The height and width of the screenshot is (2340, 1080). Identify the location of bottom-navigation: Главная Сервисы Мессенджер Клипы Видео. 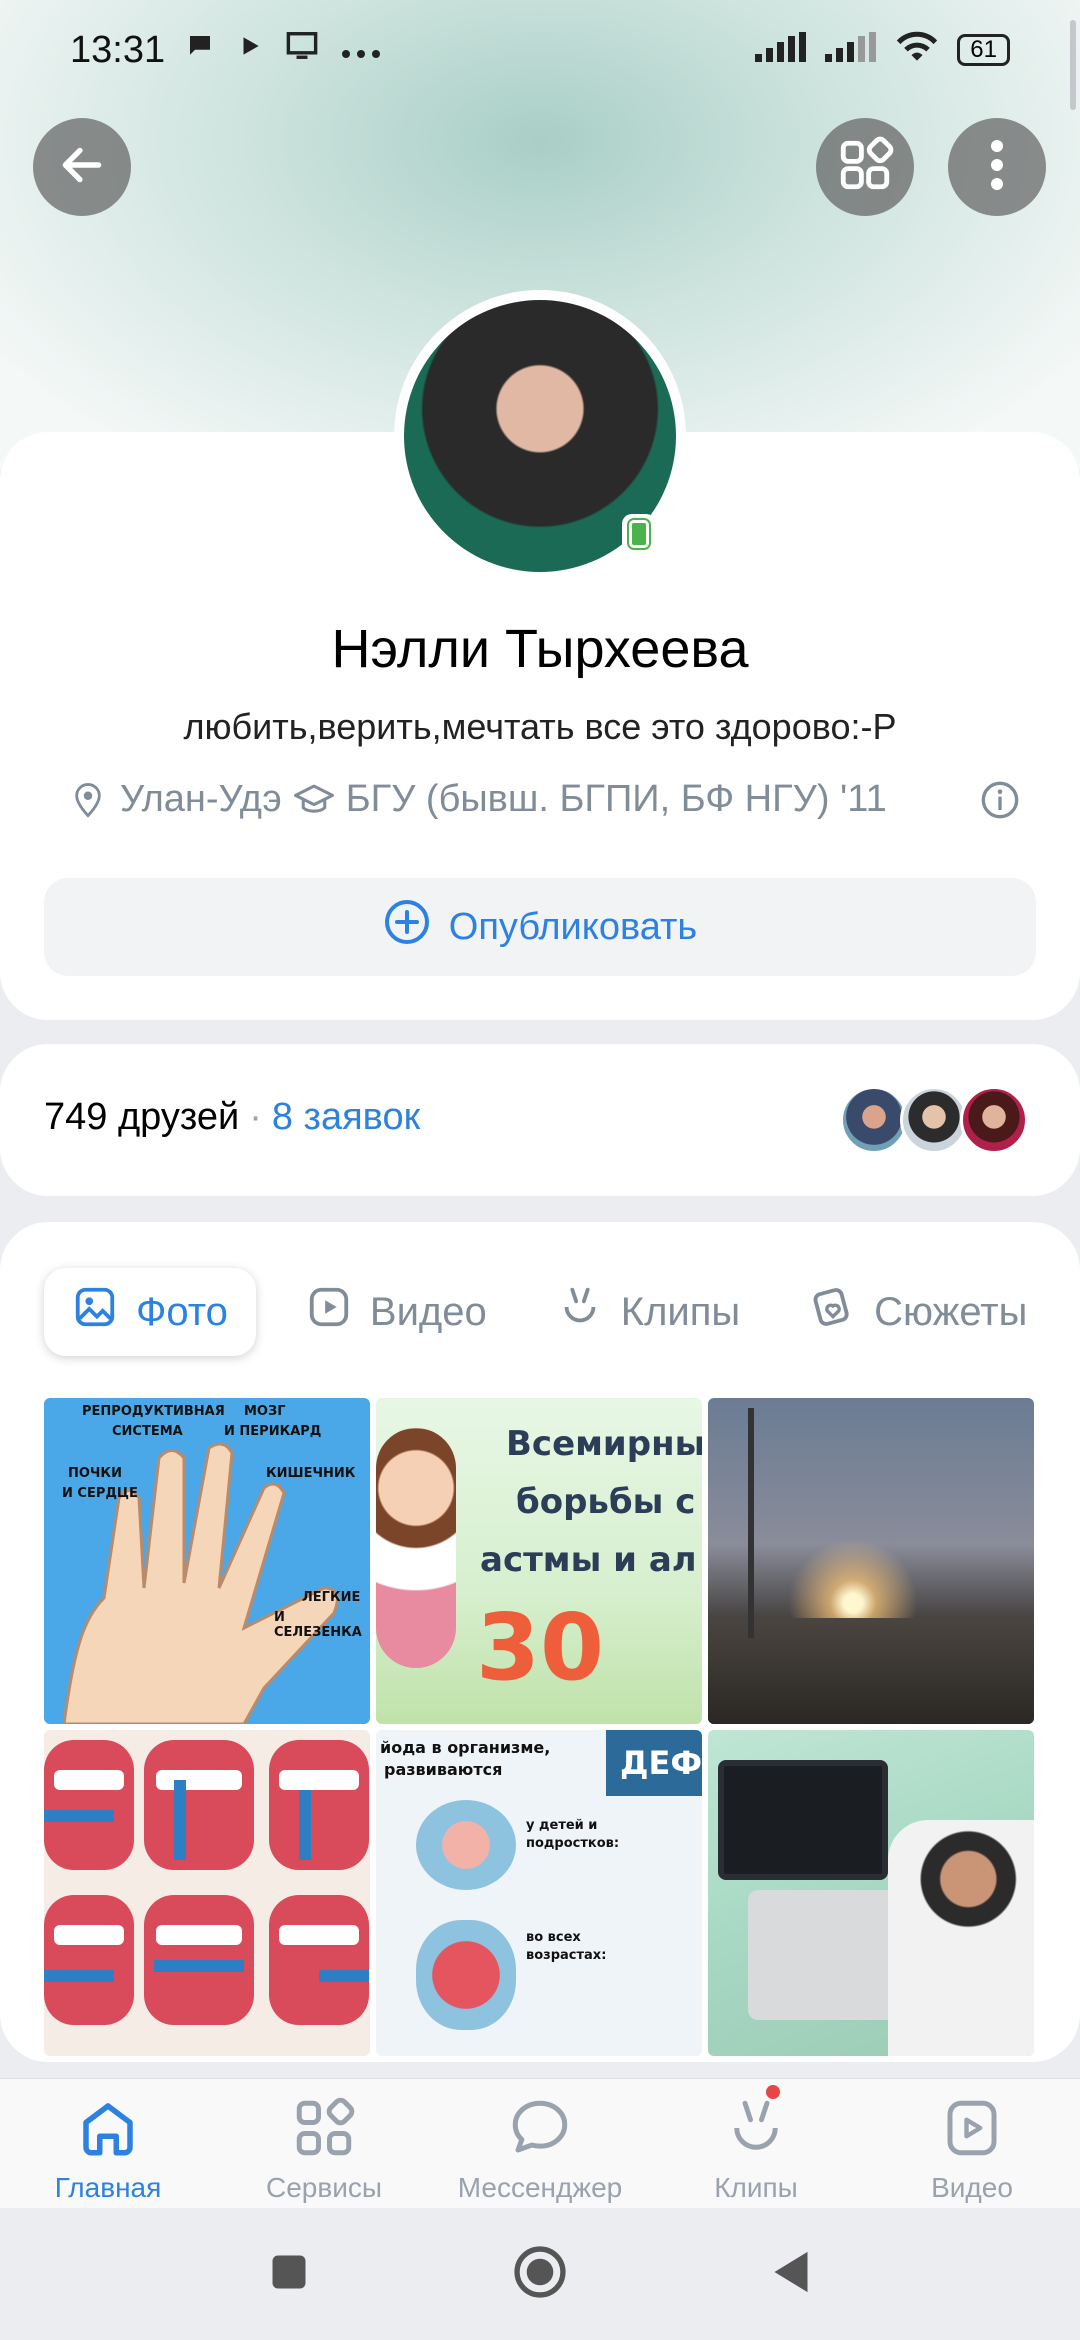
(540, 2143).